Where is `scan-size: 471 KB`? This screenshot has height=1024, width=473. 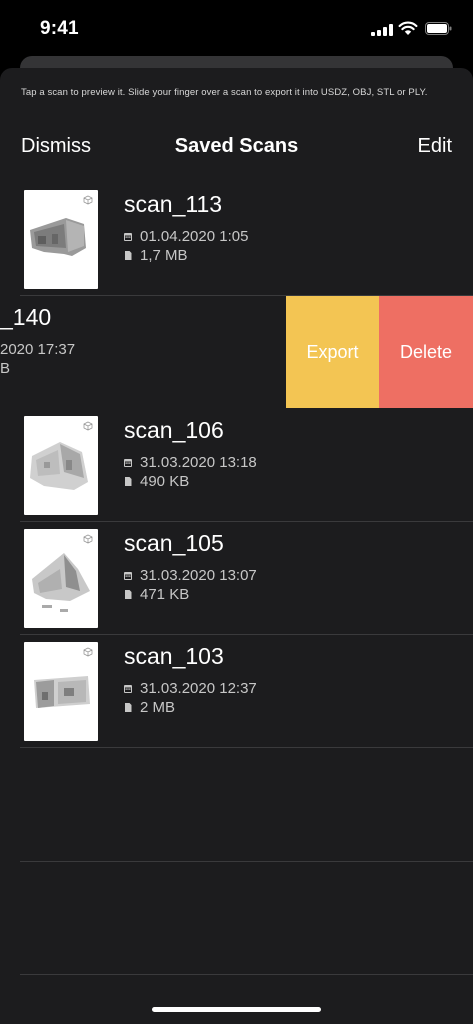 scan-size: 471 KB is located at coordinates (156, 594).